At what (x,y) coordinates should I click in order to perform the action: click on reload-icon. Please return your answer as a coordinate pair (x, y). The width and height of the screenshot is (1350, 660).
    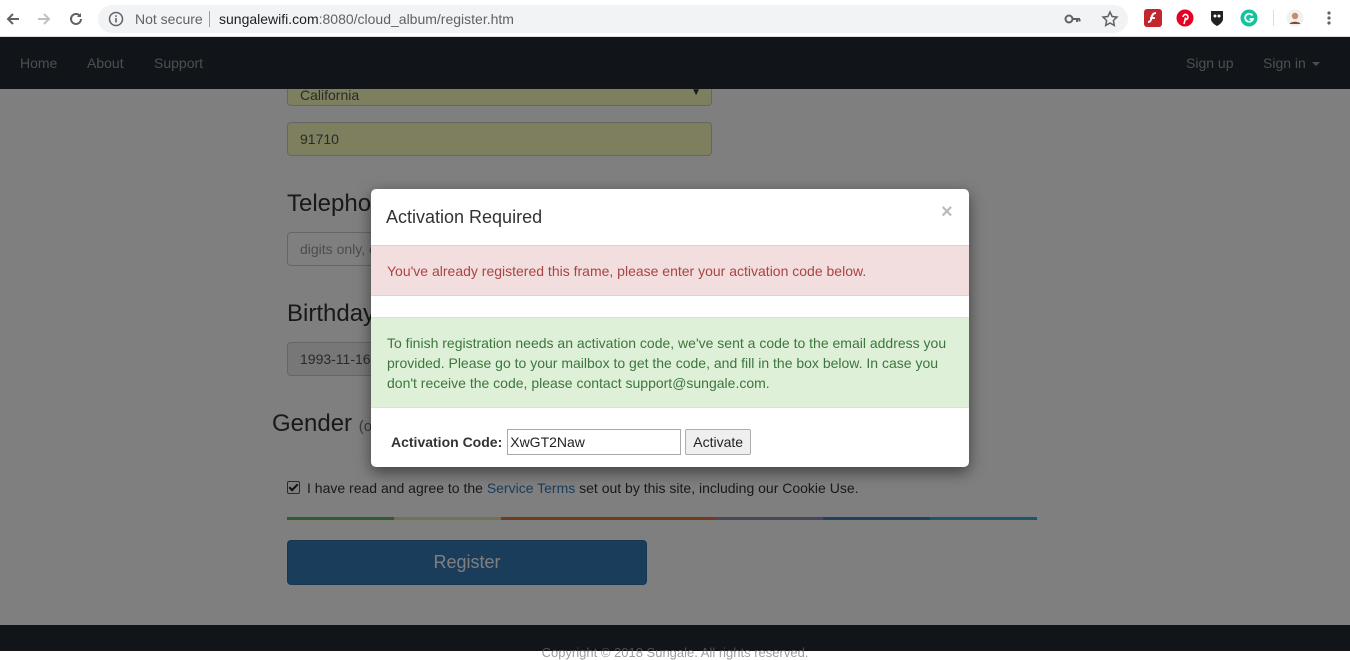
    Looking at the image, I should click on (76, 18).